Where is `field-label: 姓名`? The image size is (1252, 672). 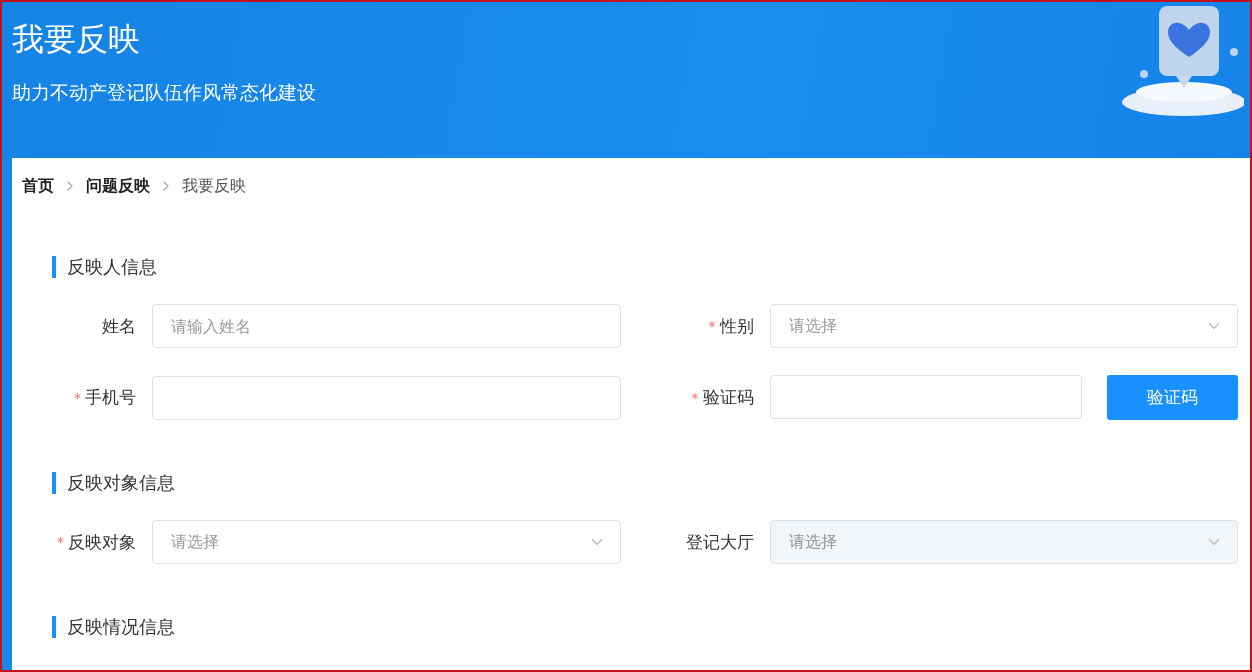 field-label: 姓名 is located at coordinates (119, 326).